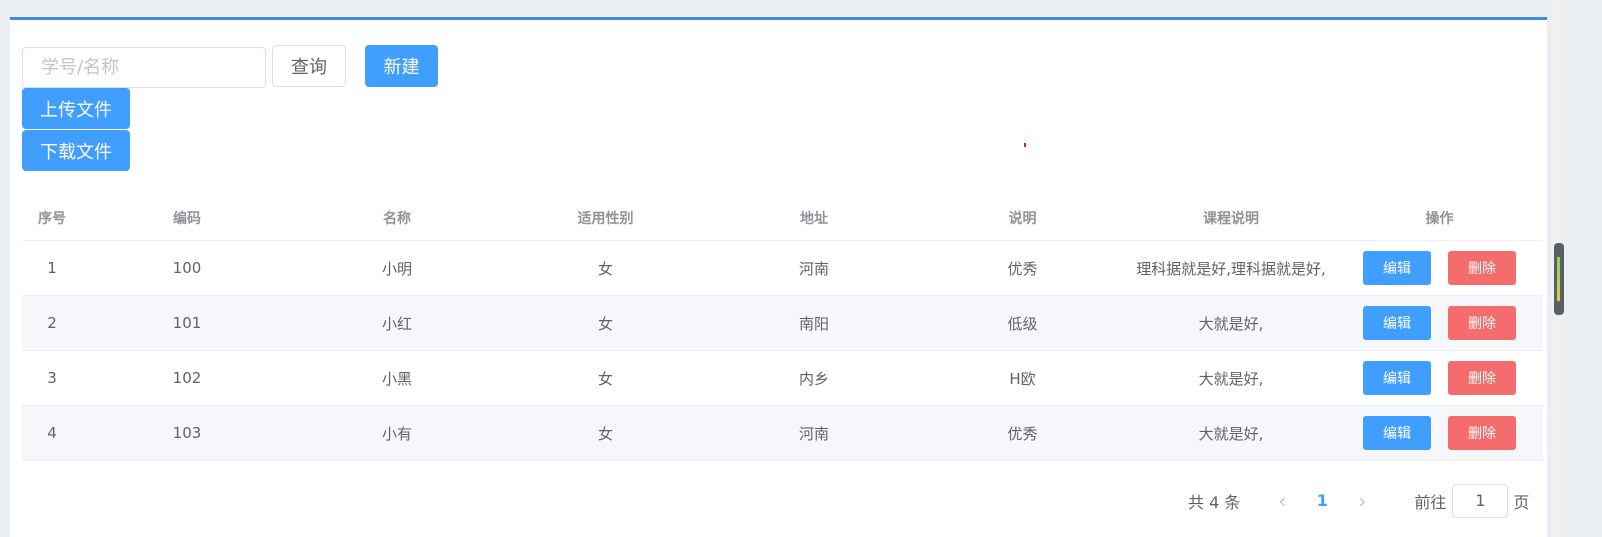 This screenshot has height=537, width=1602. Describe the element at coordinates (1439, 218) in the screenshot. I see `header-actions: 操作` at that location.